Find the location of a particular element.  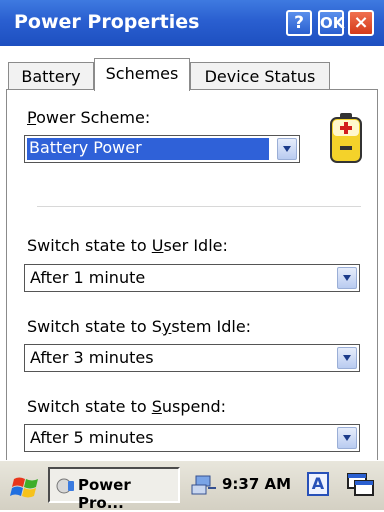

label-part: Switch state to S is located at coordinates (94, 326).